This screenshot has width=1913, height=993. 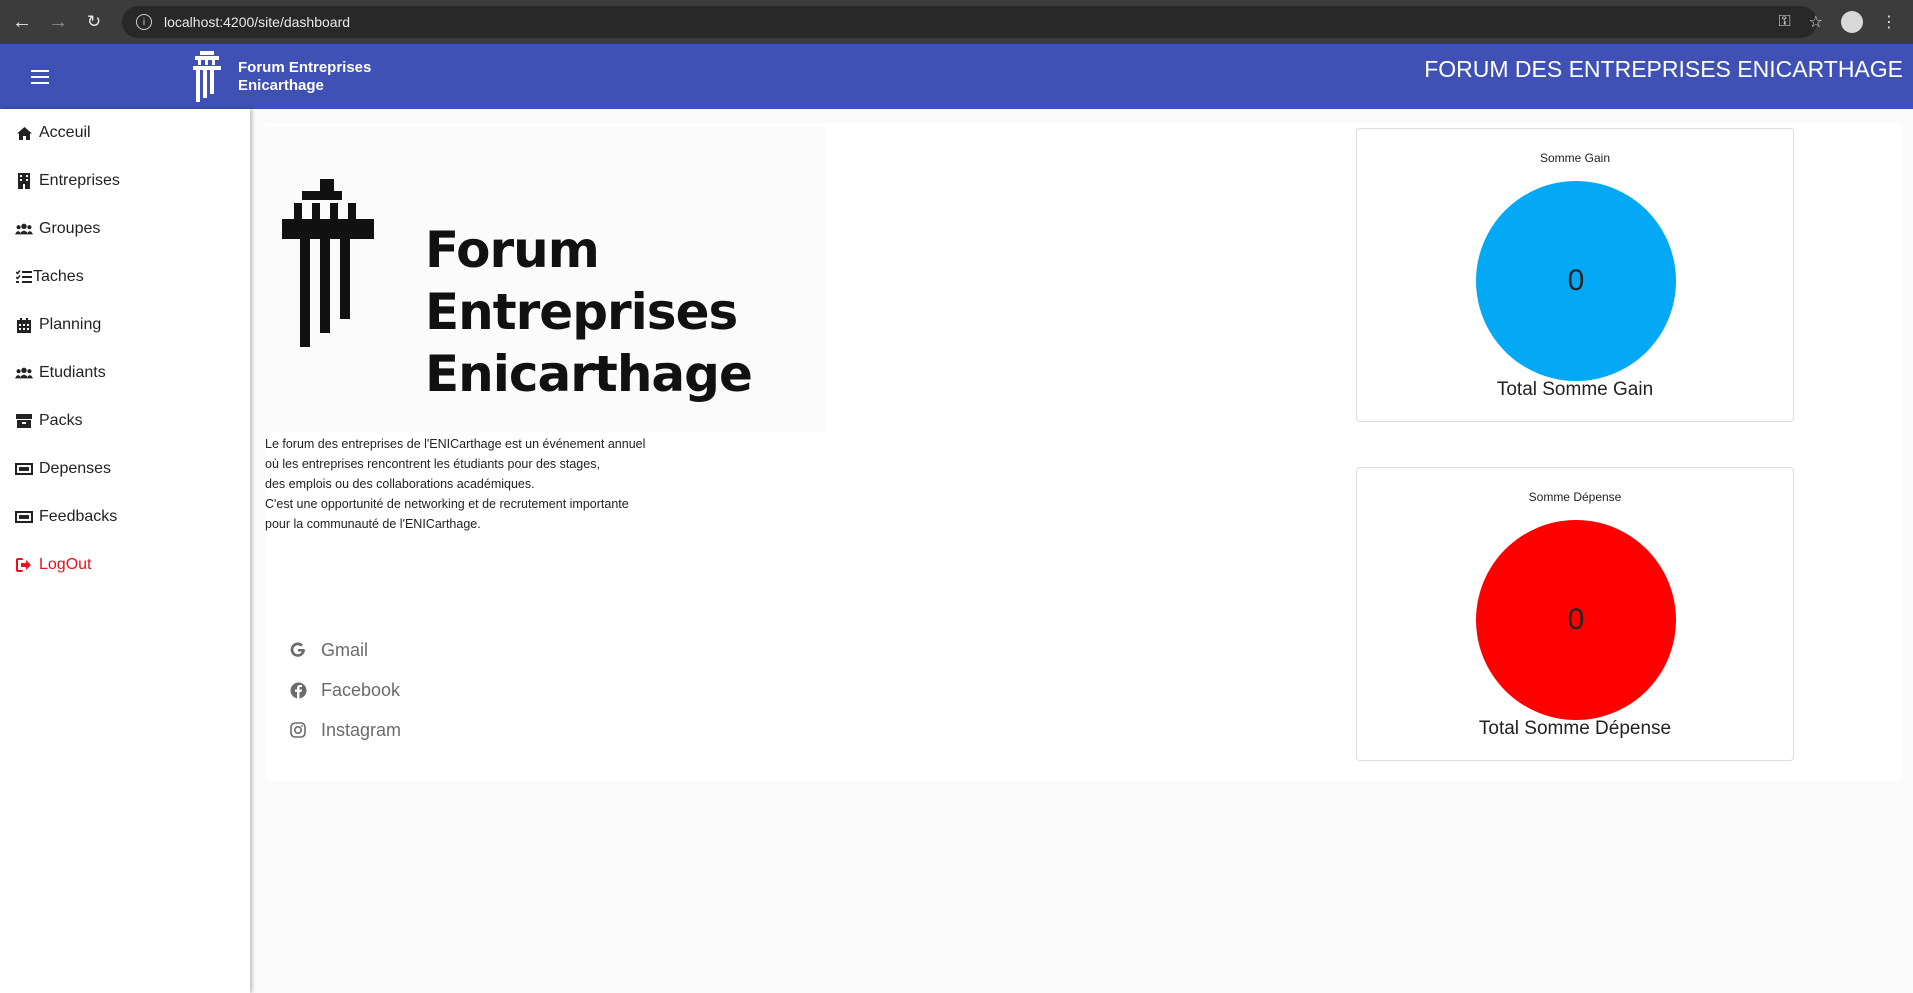 I want to click on sidebar-item-logout: LogOut, so click(x=125, y=565).